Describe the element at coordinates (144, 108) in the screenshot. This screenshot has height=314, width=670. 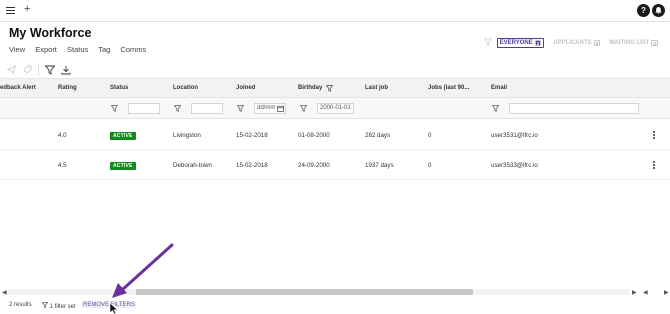
I see `status-filter-input` at that location.